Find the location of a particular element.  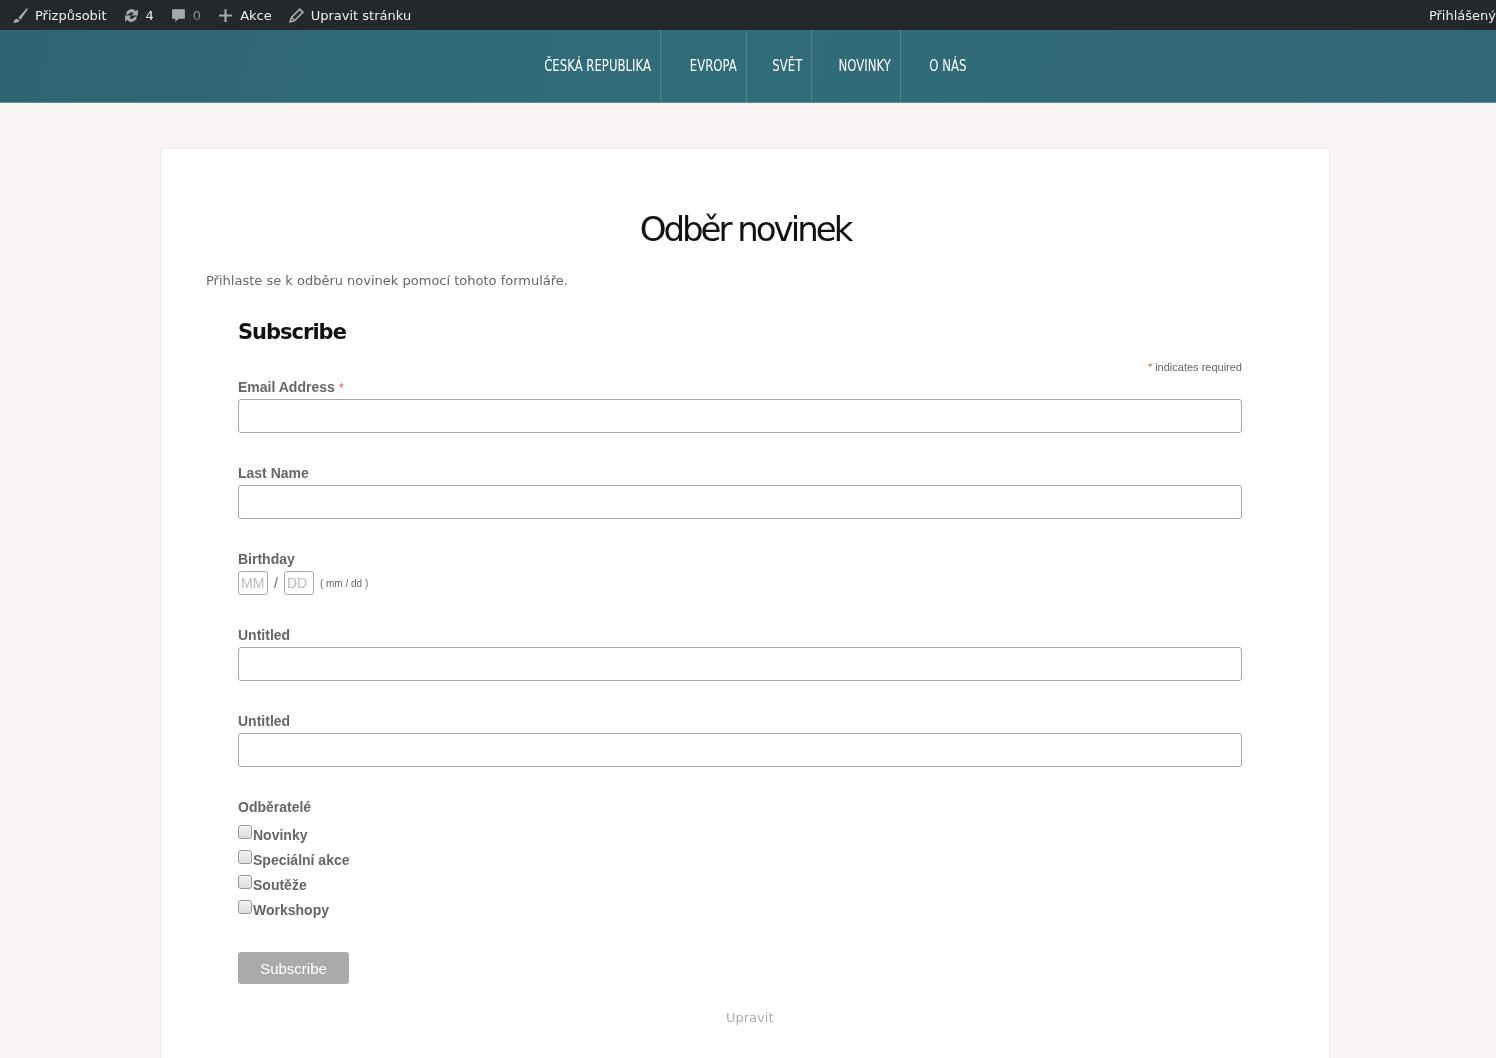

toolbar-item: 4 is located at coordinates (138, 15).